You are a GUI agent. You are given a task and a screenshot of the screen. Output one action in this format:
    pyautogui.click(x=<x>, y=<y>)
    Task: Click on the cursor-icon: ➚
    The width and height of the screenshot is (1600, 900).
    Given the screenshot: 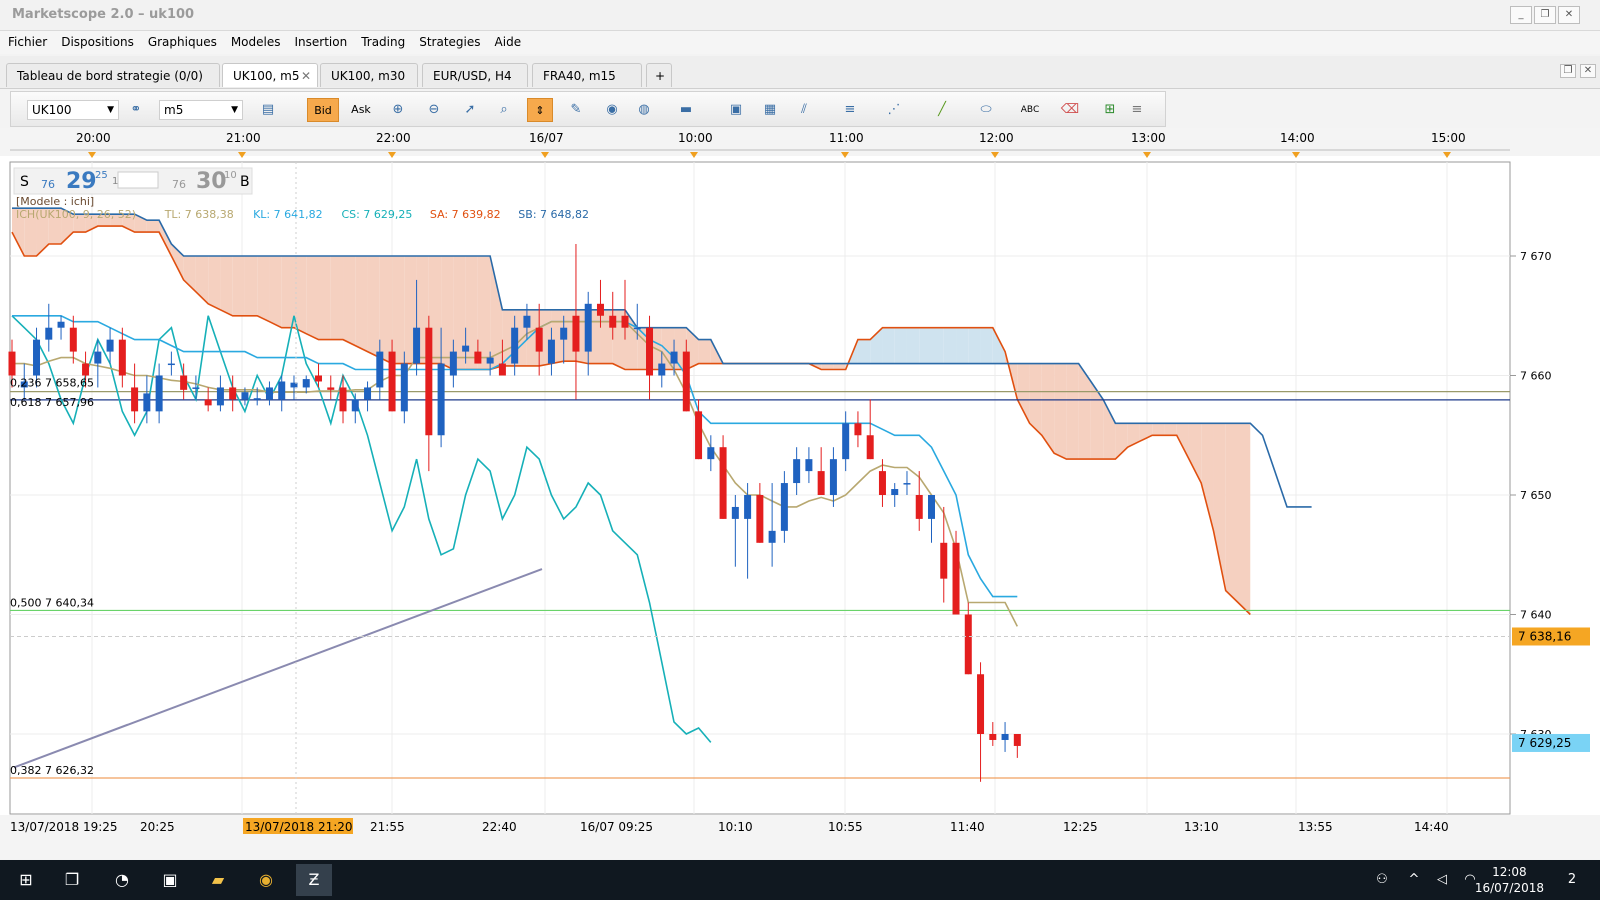 What is the action you would take?
    pyautogui.click(x=470, y=110)
    